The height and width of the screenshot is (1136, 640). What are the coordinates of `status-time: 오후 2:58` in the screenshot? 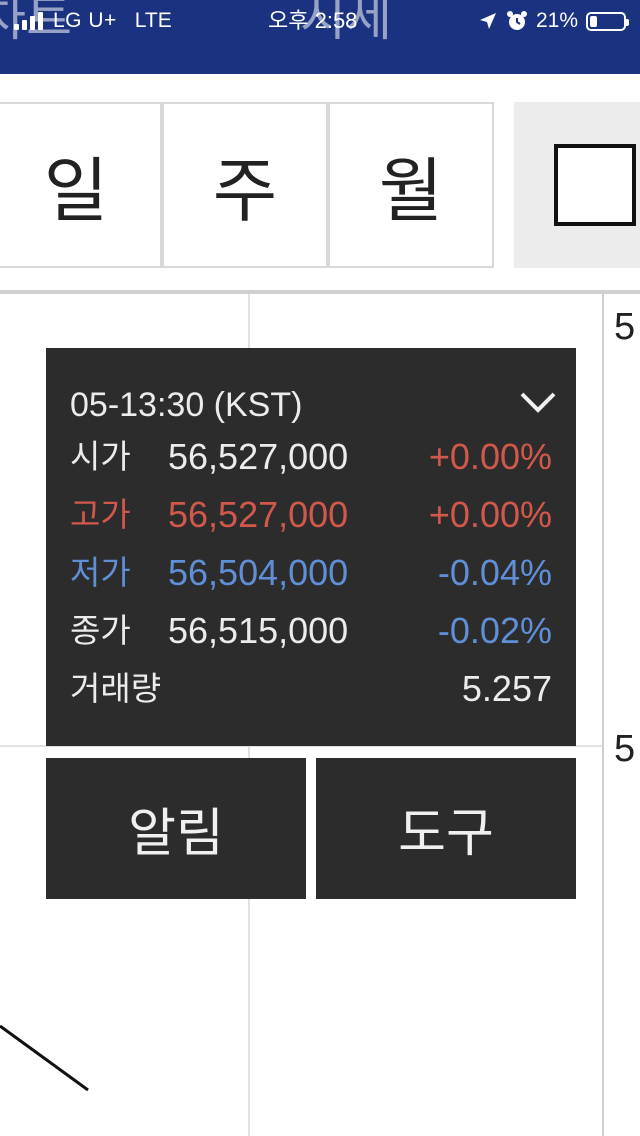 It's located at (313, 20).